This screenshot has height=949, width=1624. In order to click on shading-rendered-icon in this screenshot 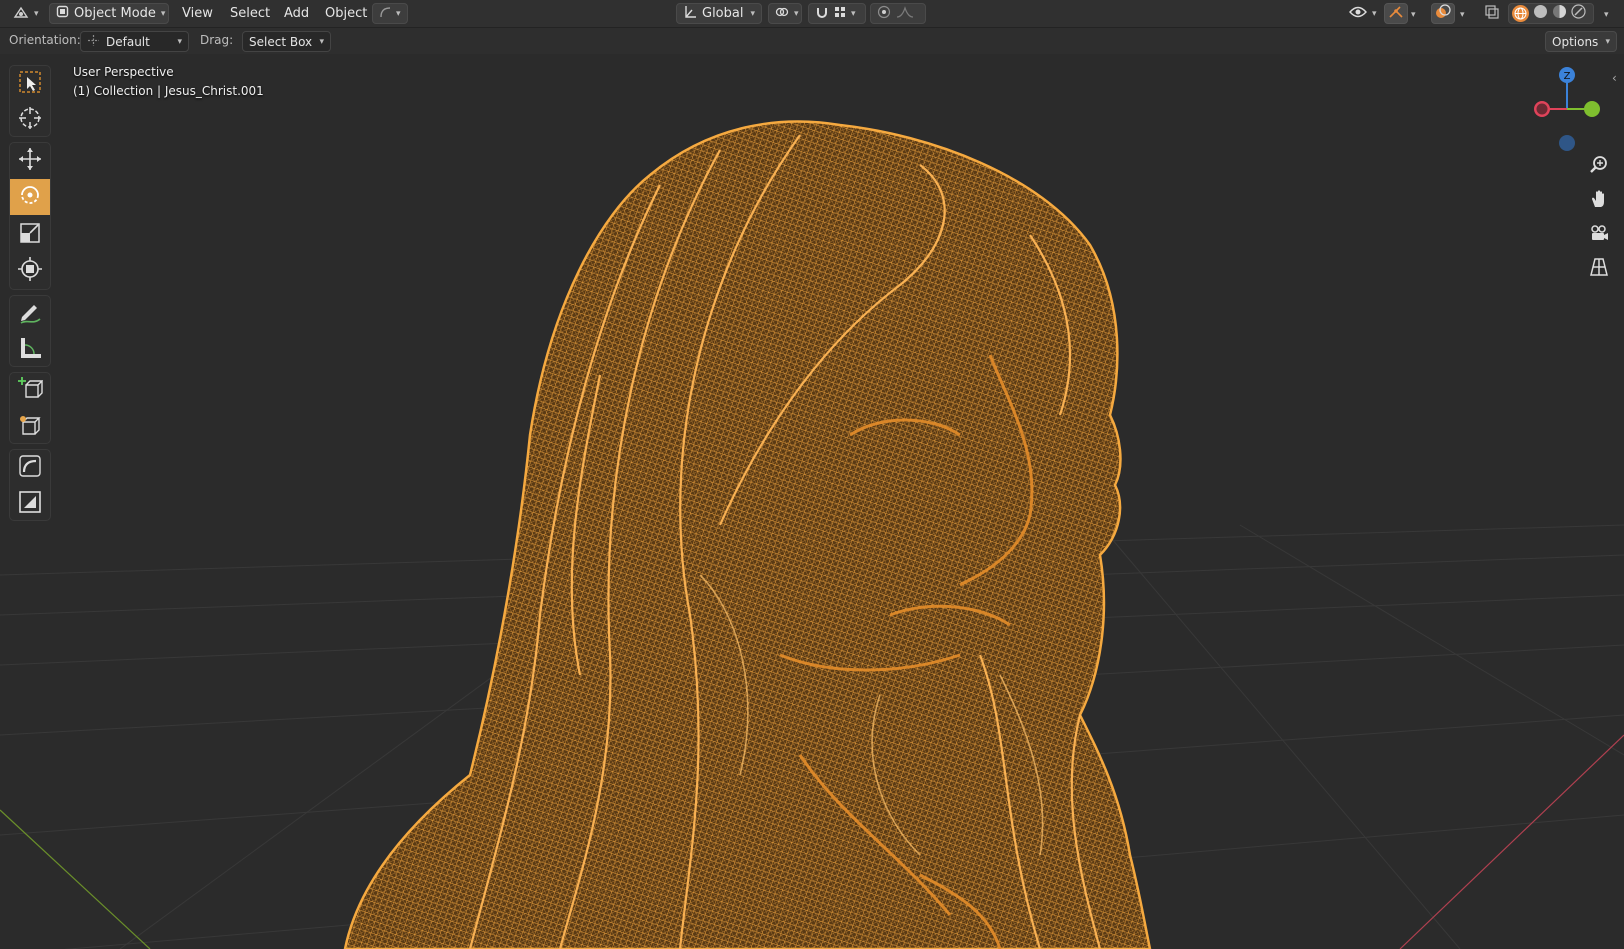, I will do `click(1578, 13)`.